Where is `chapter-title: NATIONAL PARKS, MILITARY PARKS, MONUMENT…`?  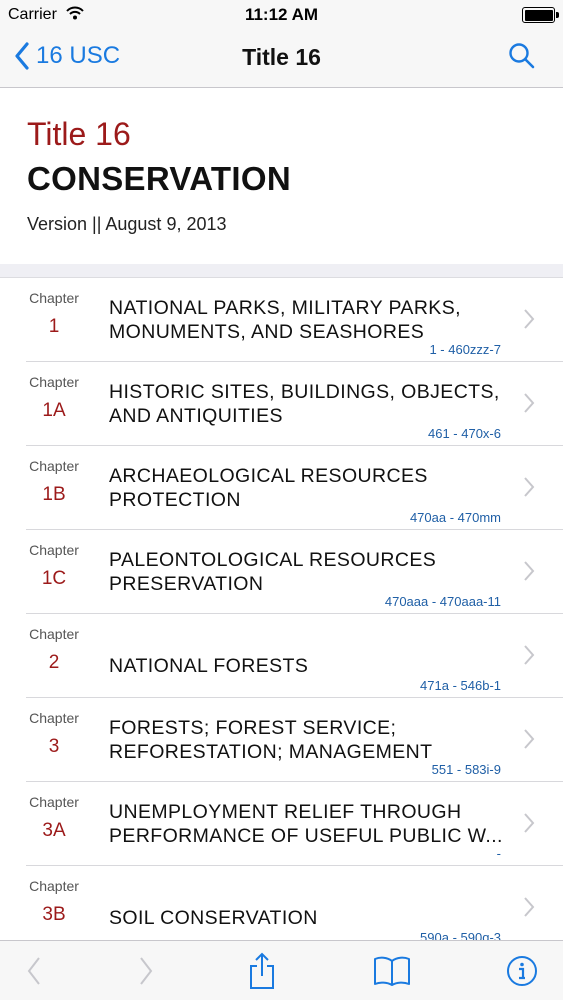
chapter-title: NATIONAL PARKS, MILITARY PARKS, MONUMENT… is located at coordinates (285, 320).